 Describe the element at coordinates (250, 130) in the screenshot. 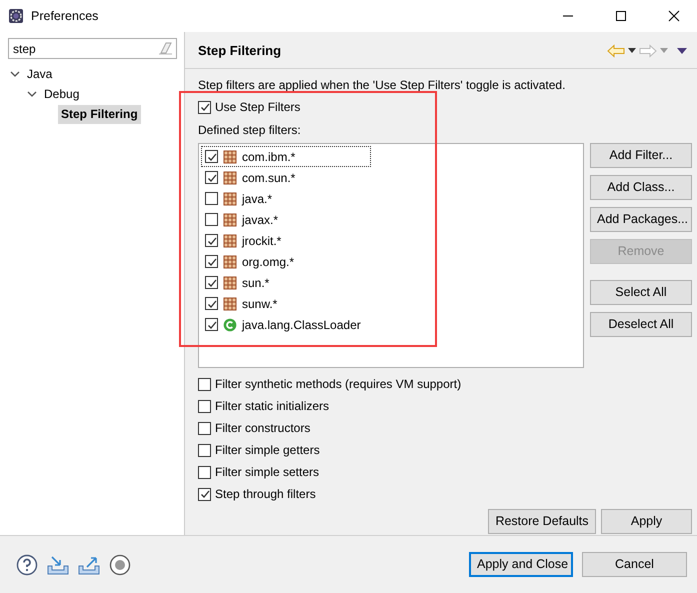

I see `section-label: Defined step filters:` at that location.